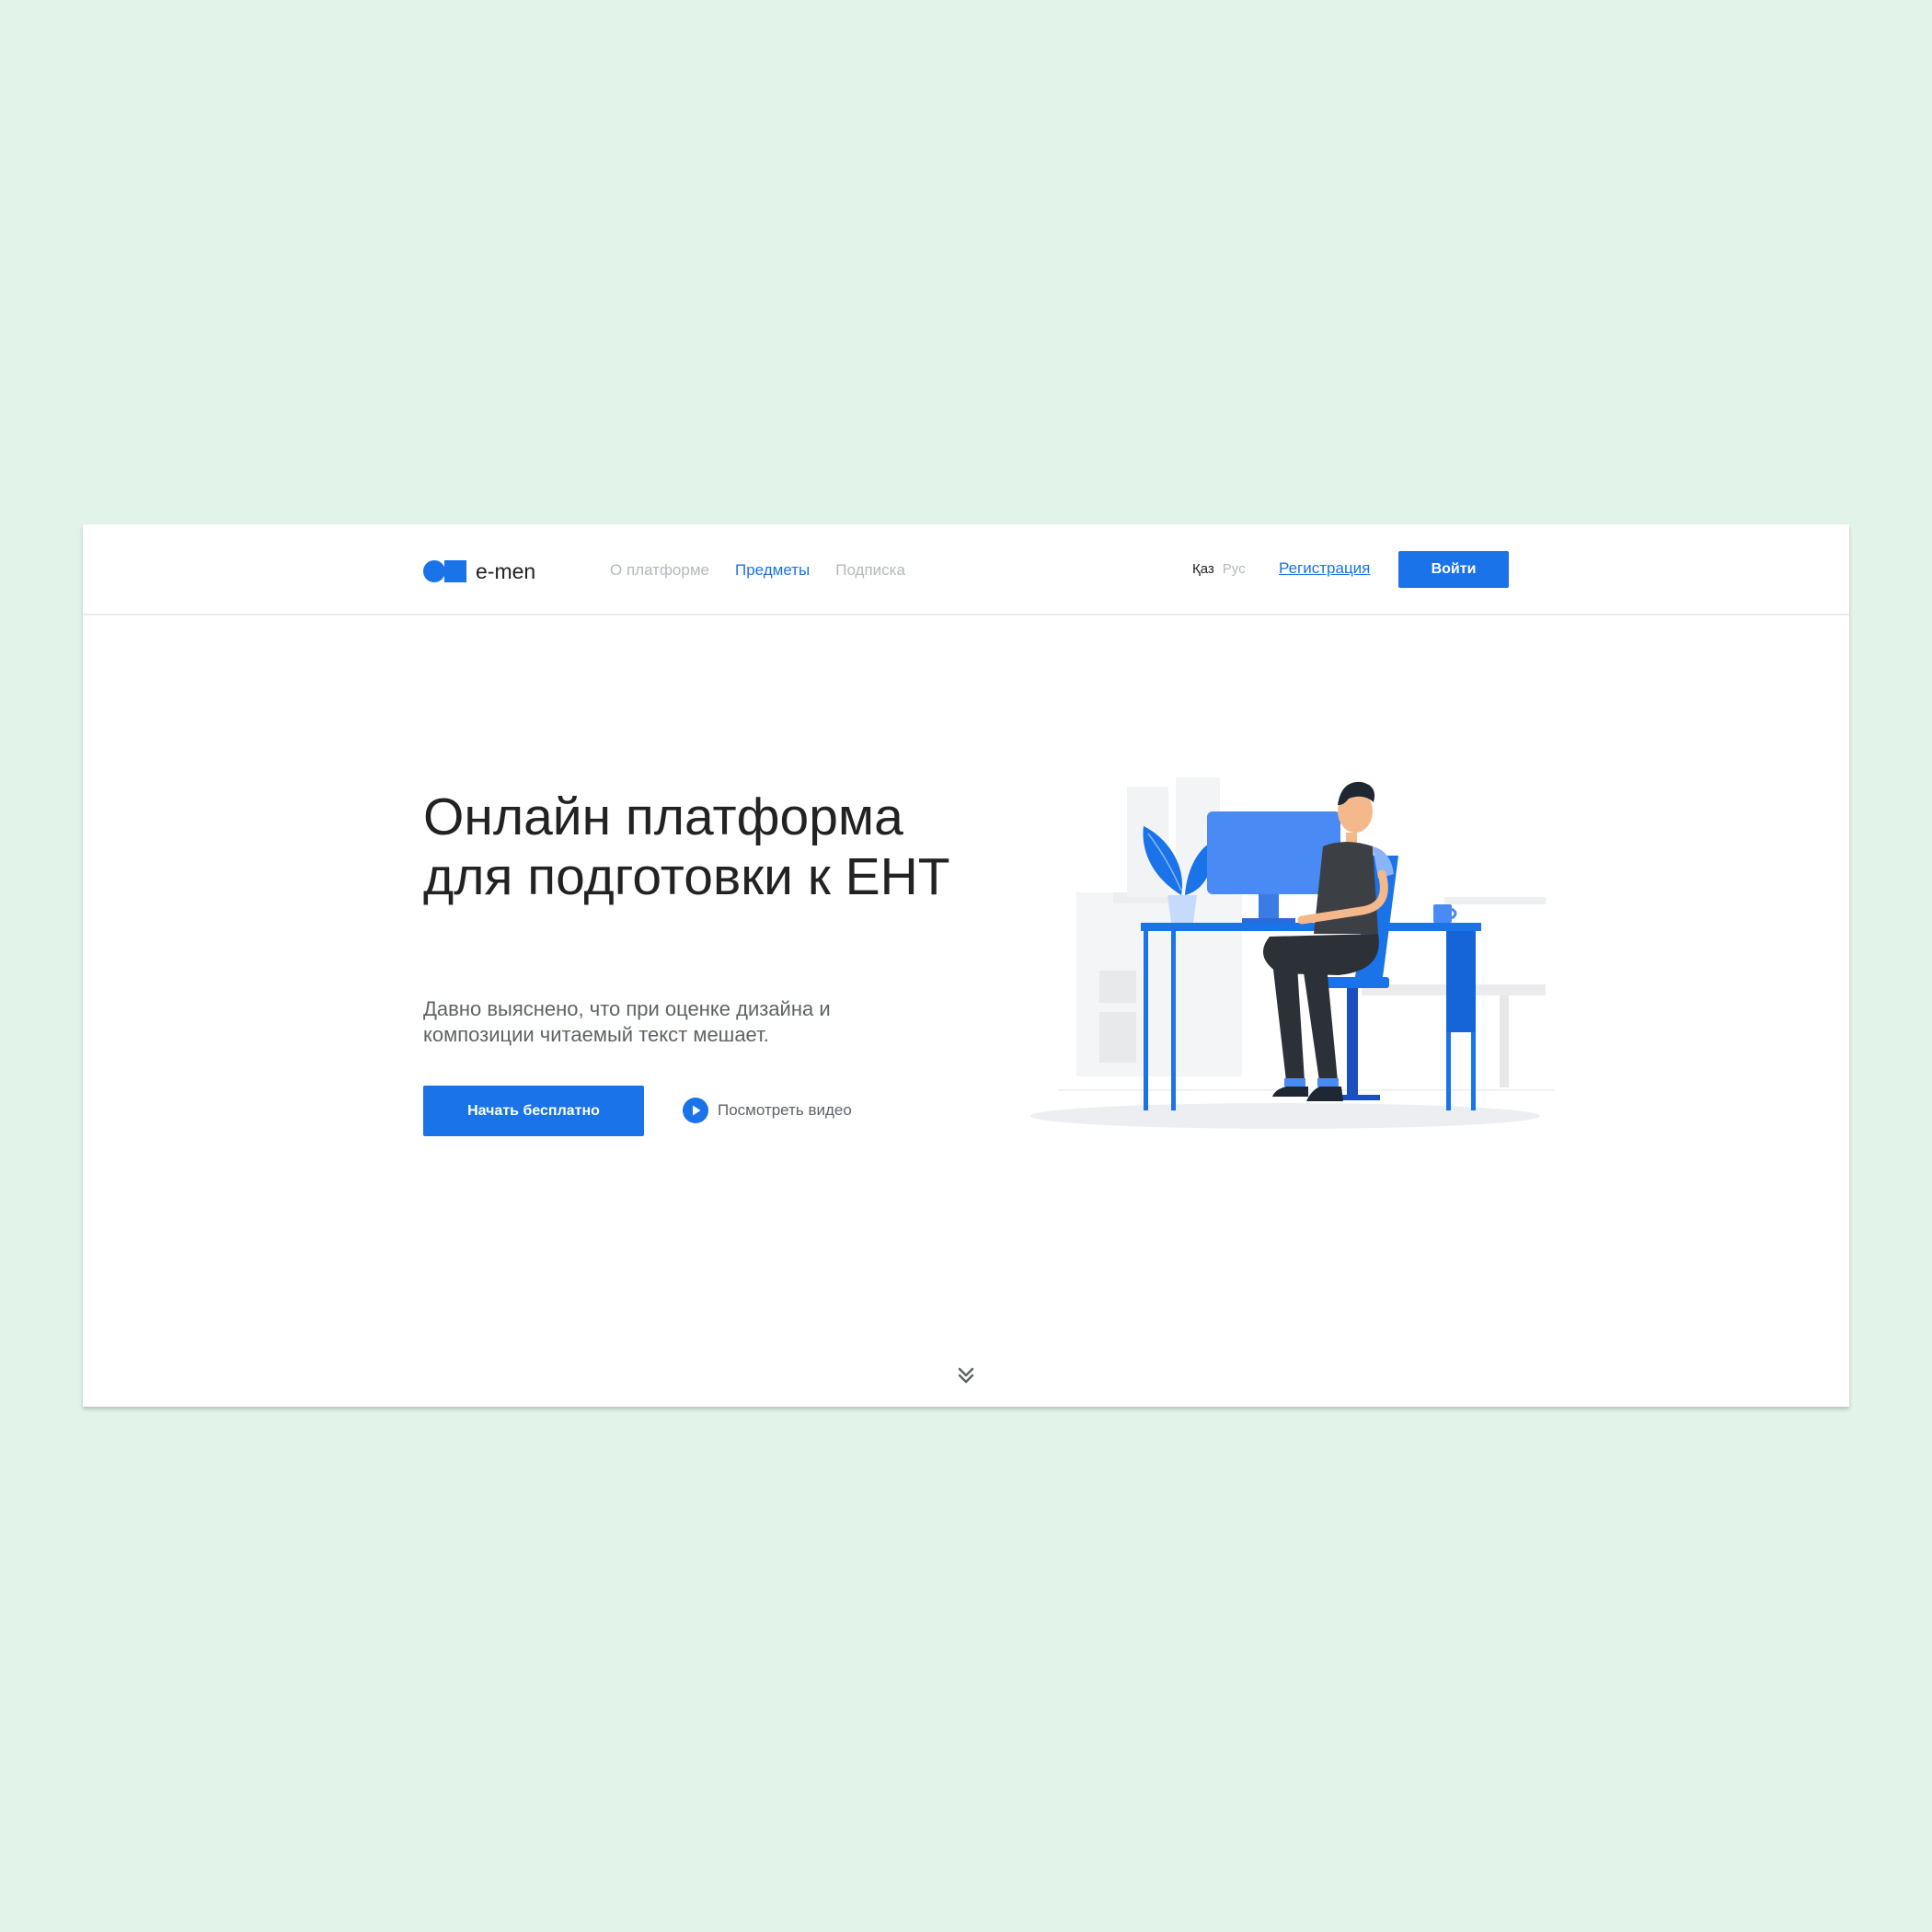 This screenshot has height=1932, width=1932. What do you see at coordinates (1219, 569) in the screenshot?
I see `language-switcher: Қаз Рус` at bounding box center [1219, 569].